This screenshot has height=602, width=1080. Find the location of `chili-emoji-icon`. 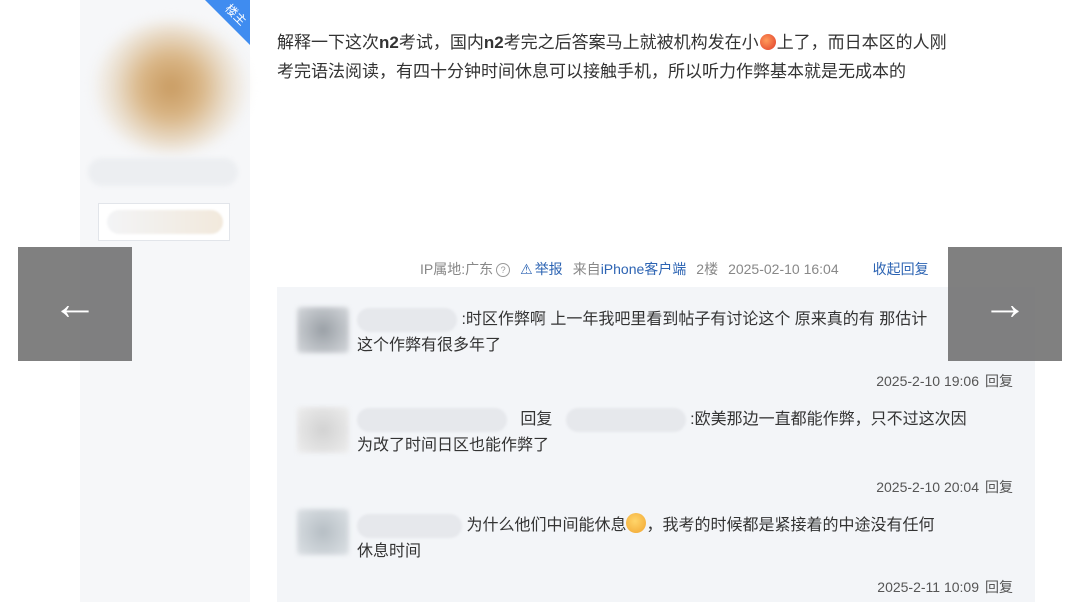

chili-emoji-icon is located at coordinates (767, 42).